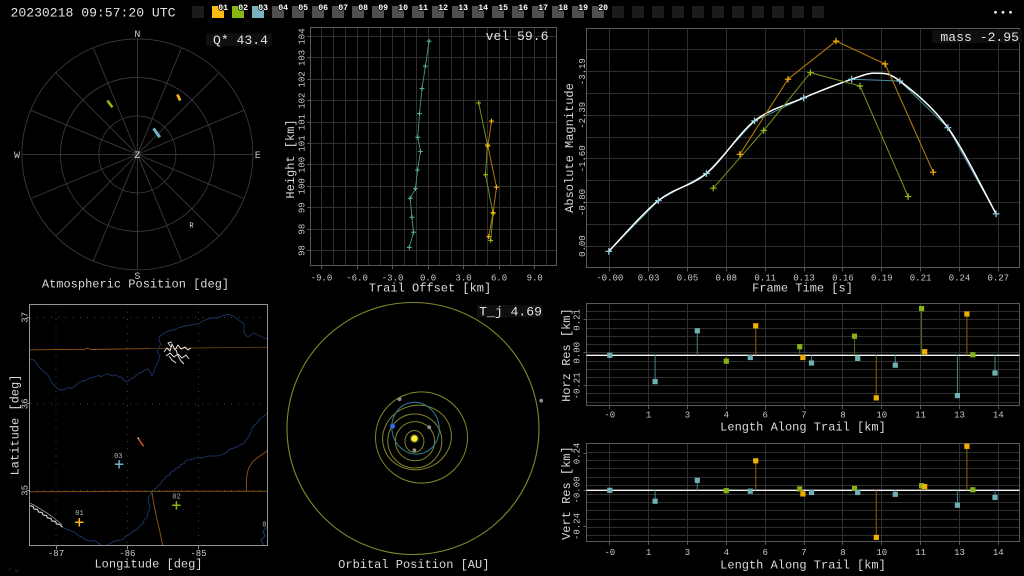  Describe the element at coordinates (137, 156) in the screenshot. I see `svg-text: Z` at that location.